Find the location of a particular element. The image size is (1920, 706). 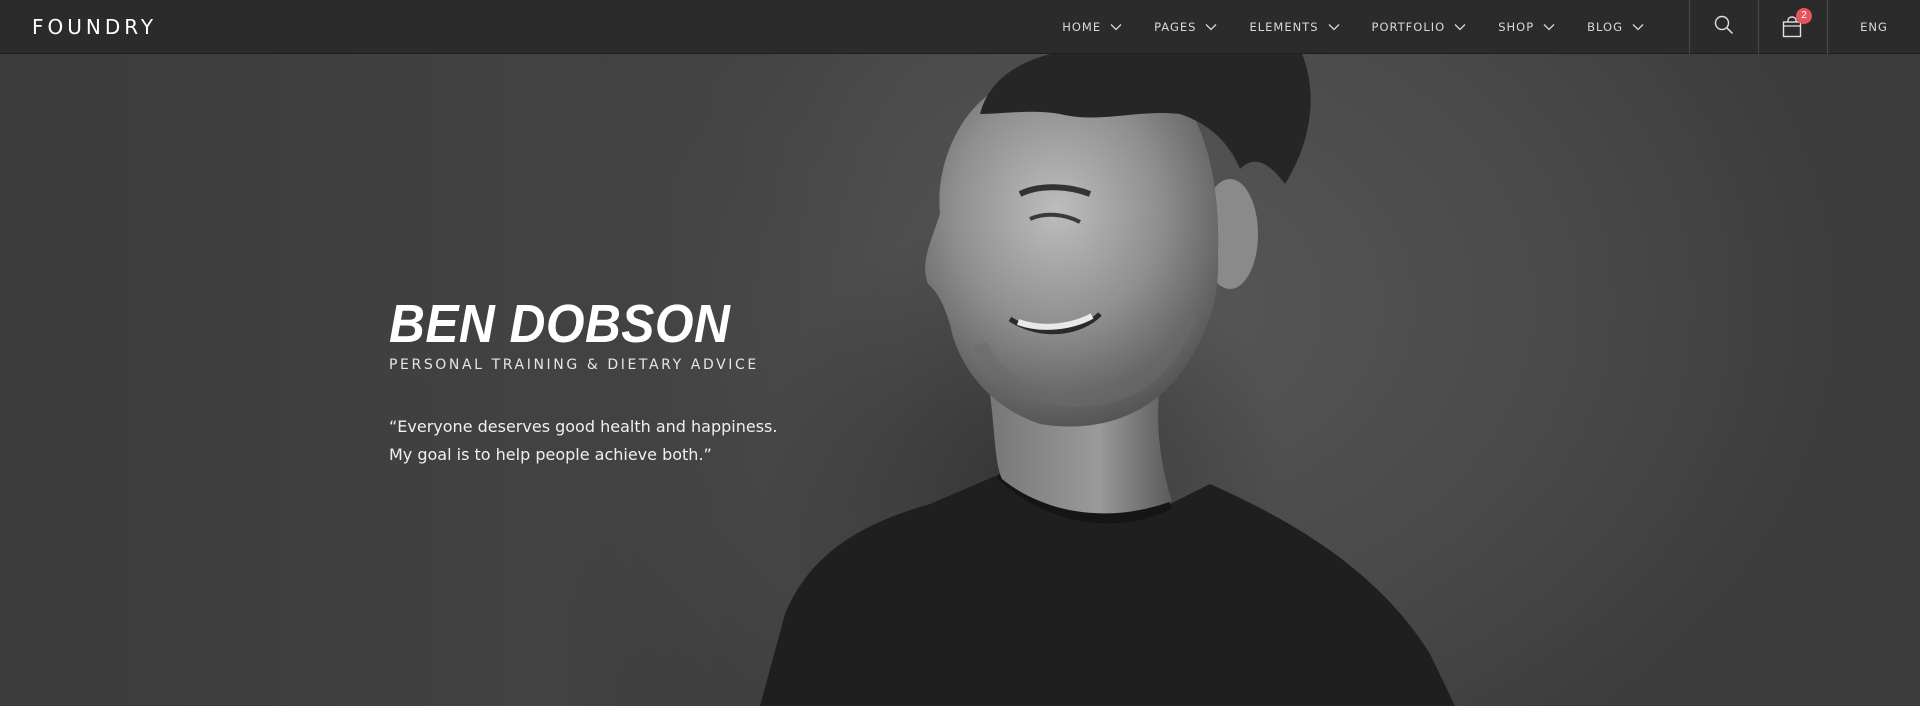

cart-button: 2 is located at coordinates (1792, 27).